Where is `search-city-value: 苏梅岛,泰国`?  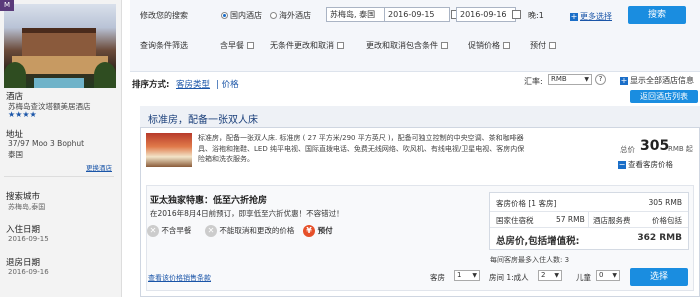 search-city-value: 苏梅岛,泰国 is located at coordinates (27, 207).